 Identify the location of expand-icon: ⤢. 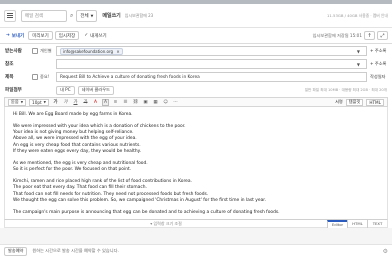
(382, 35).